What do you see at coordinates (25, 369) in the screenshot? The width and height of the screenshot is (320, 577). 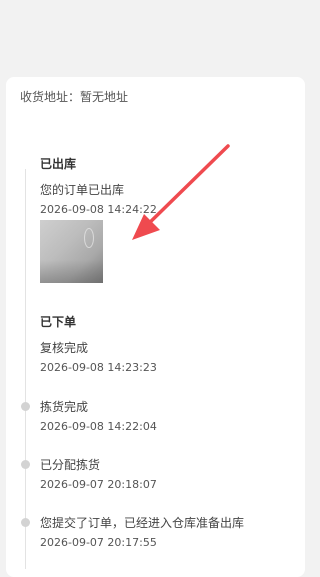 I see `timeline-line` at bounding box center [25, 369].